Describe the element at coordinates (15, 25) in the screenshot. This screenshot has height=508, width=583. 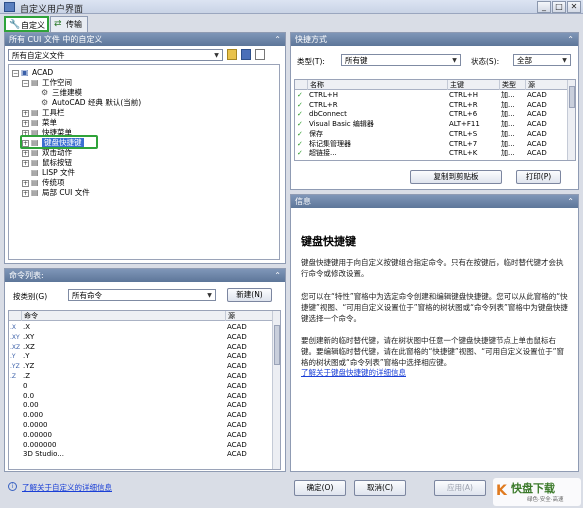
I see `wrench-icon: 🔧` at that location.